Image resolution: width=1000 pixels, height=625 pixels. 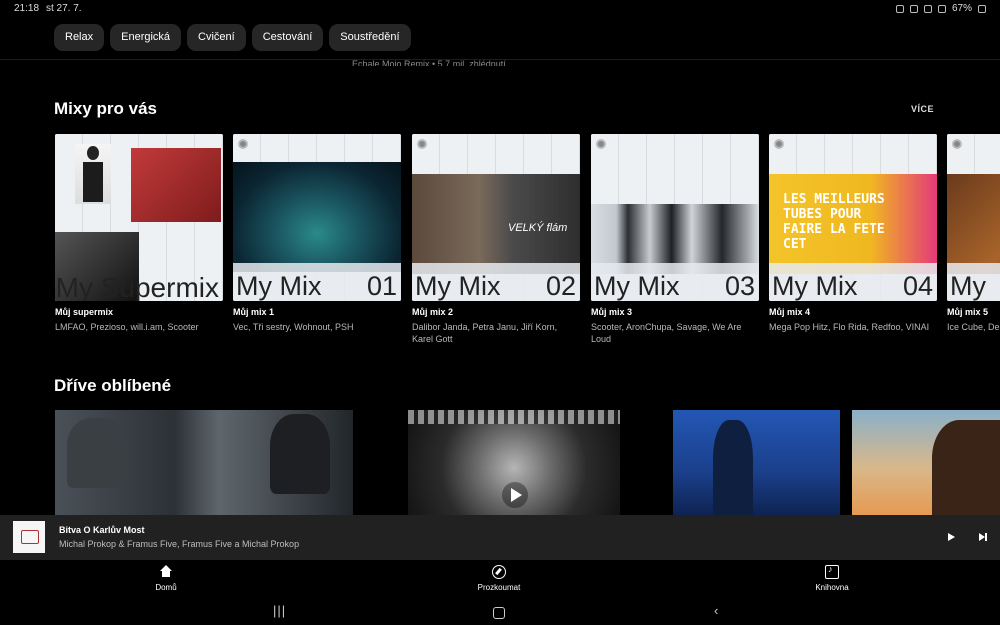 What do you see at coordinates (29, 537) in the screenshot?
I see `now-playing-artwork` at bounding box center [29, 537].